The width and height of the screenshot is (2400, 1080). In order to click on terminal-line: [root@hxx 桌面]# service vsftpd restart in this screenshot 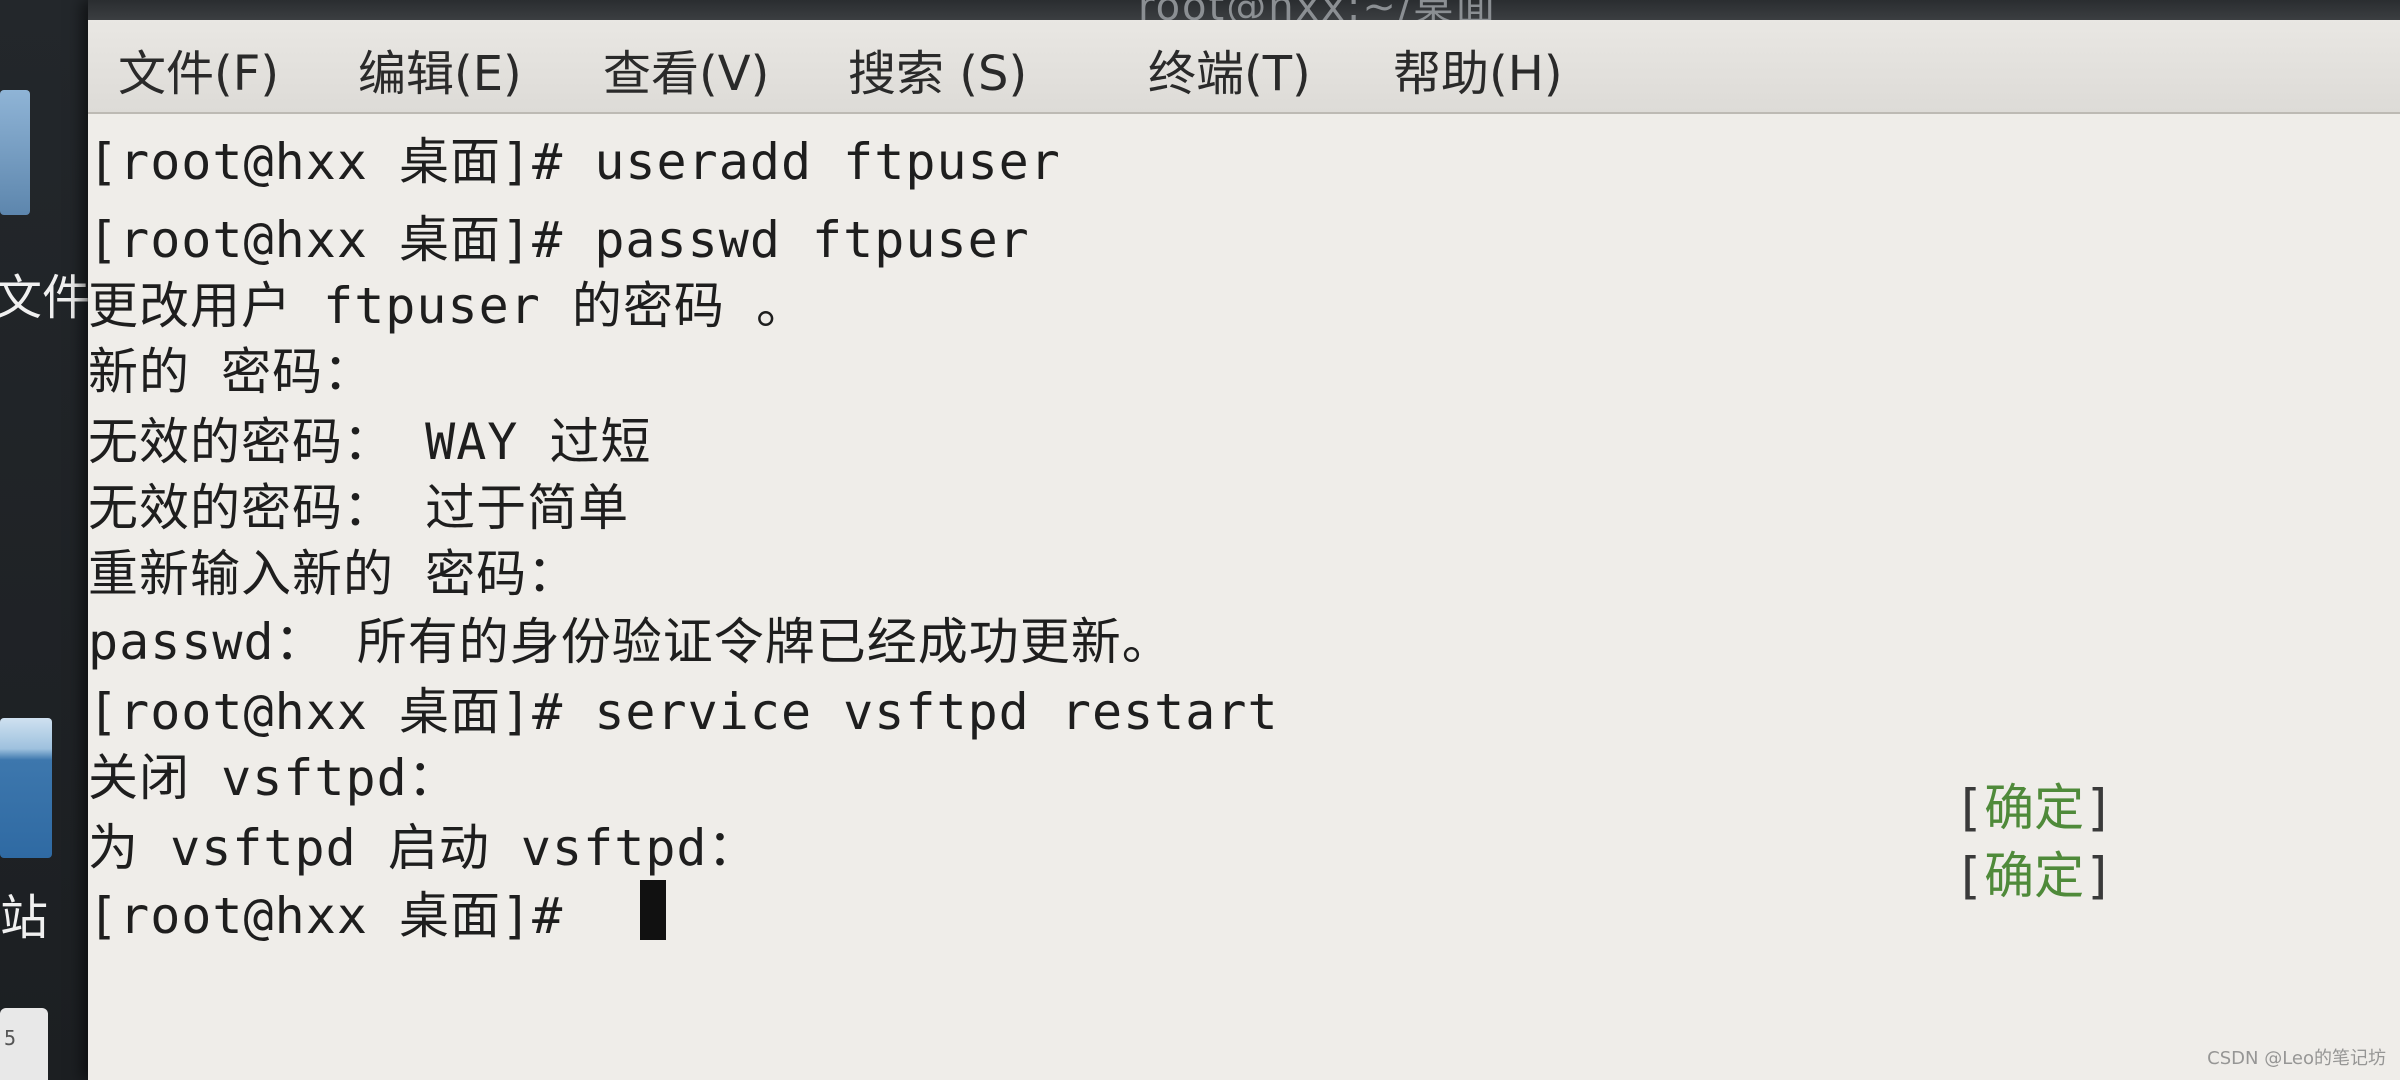, I will do `click(683, 712)`.